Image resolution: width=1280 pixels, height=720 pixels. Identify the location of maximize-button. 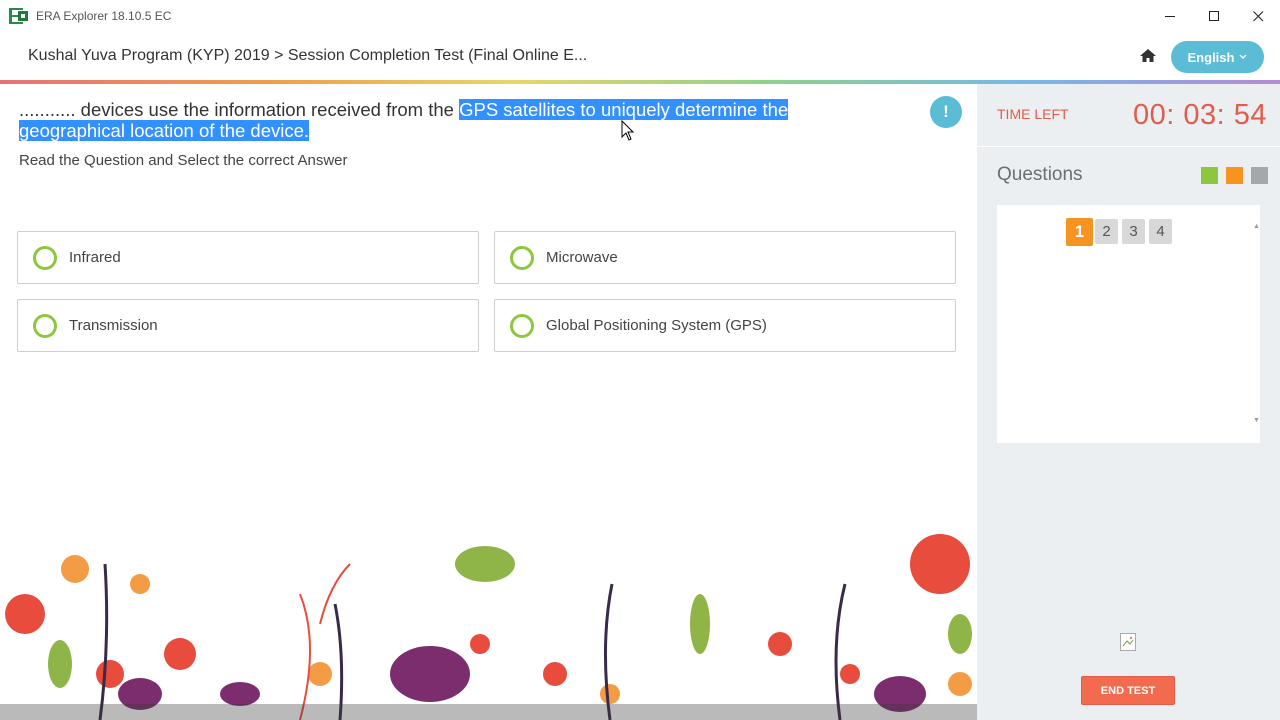
(1214, 16).